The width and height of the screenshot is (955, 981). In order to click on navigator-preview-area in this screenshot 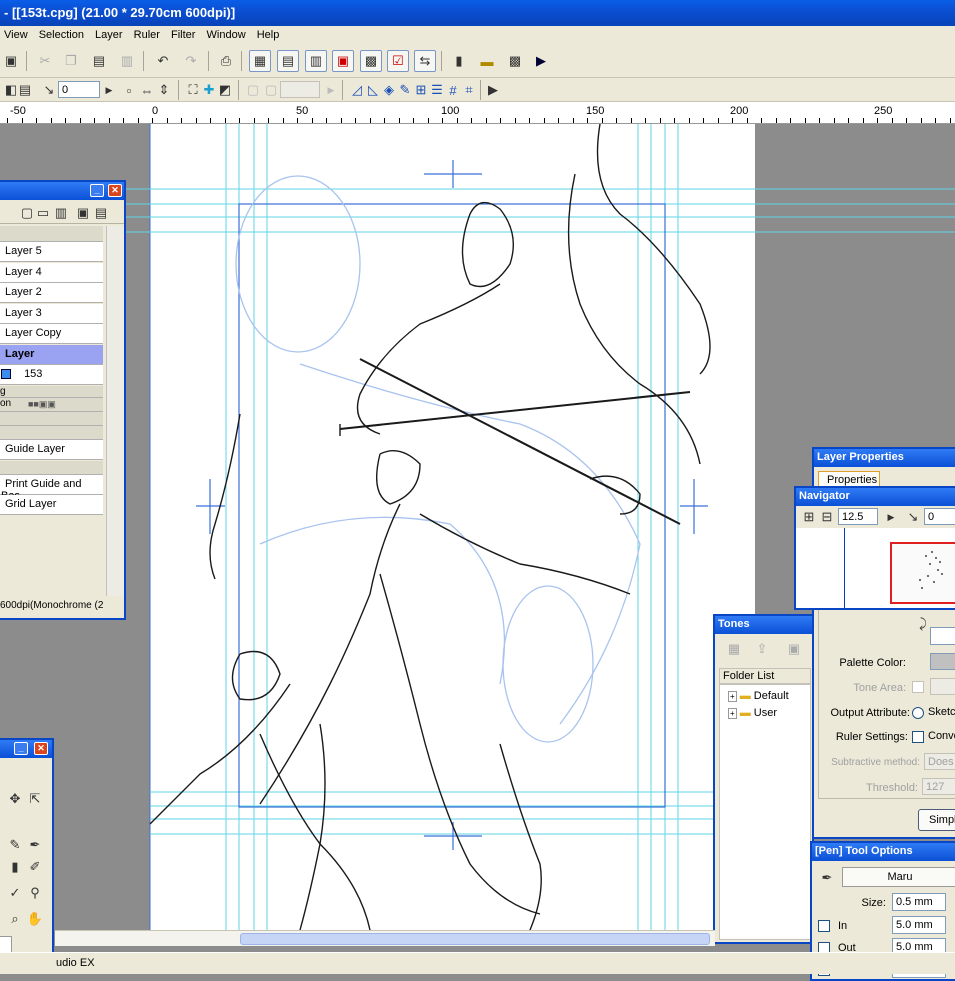, I will do `click(875, 568)`.